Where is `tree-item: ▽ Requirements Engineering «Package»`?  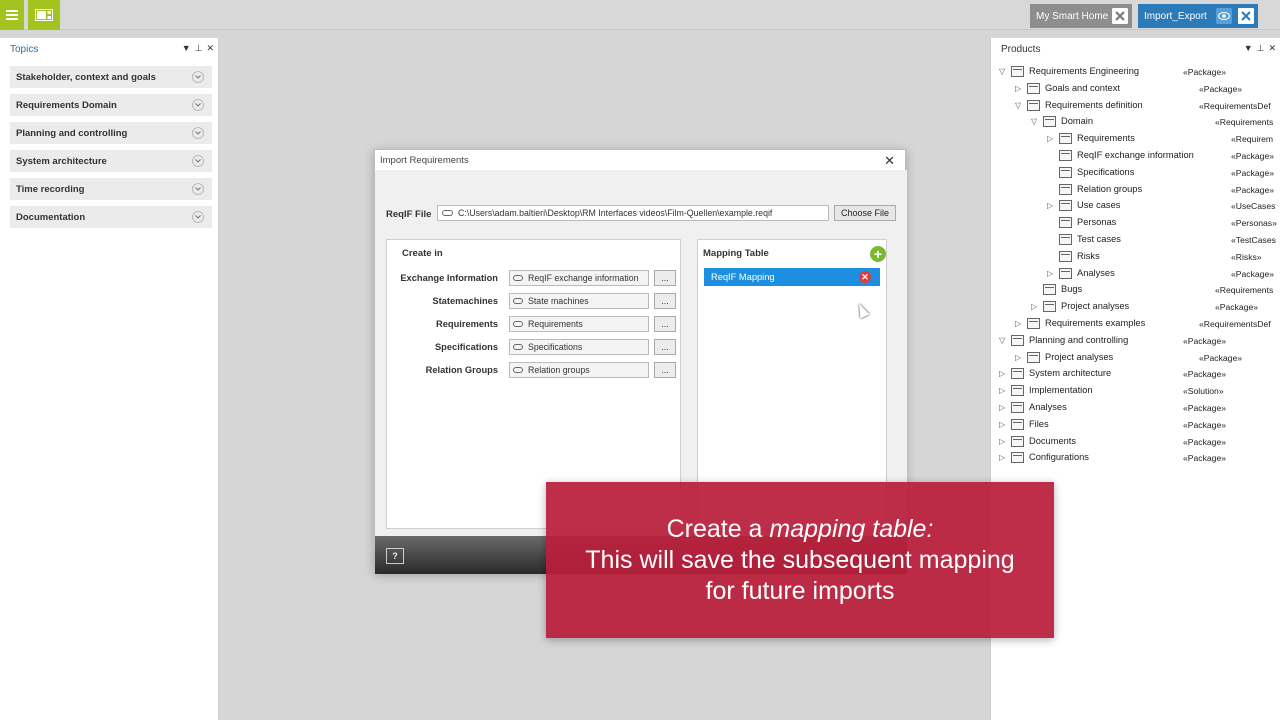 tree-item: ▽ Requirements Engineering «Package» is located at coordinates (1135, 72).